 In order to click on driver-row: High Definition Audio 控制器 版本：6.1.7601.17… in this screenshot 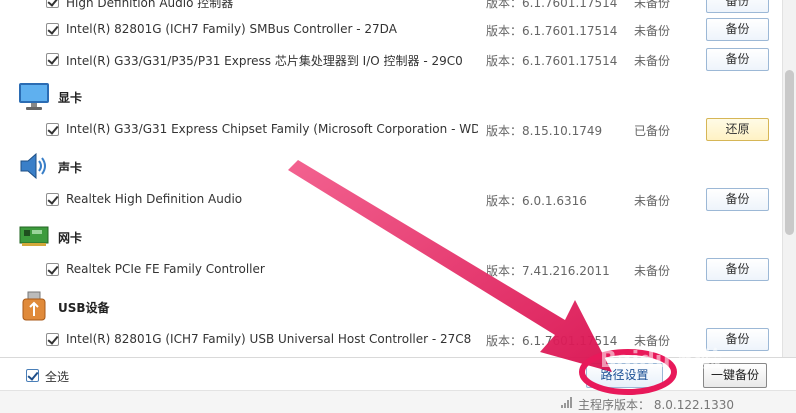, I will do `click(391, 7)`.